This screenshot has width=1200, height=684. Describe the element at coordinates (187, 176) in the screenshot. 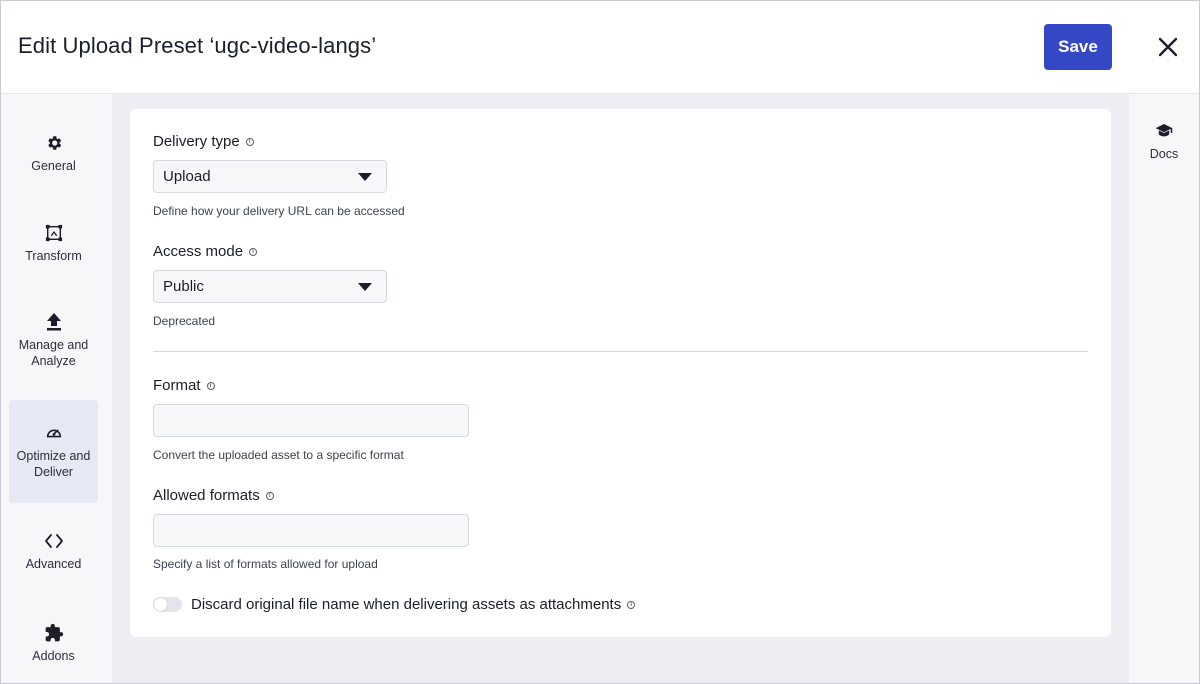

I see `delivery-type-value: Upload` at that location.